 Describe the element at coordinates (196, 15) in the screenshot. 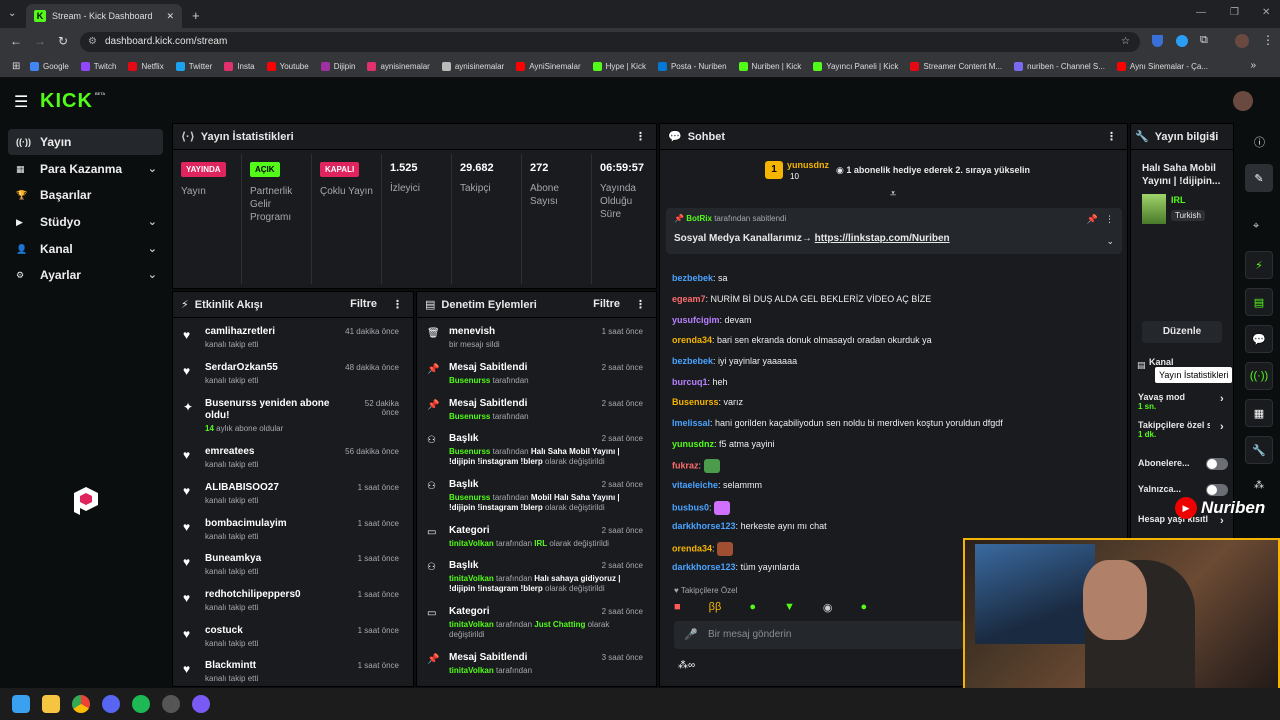

I see `new-tab-icon: +` at that location.